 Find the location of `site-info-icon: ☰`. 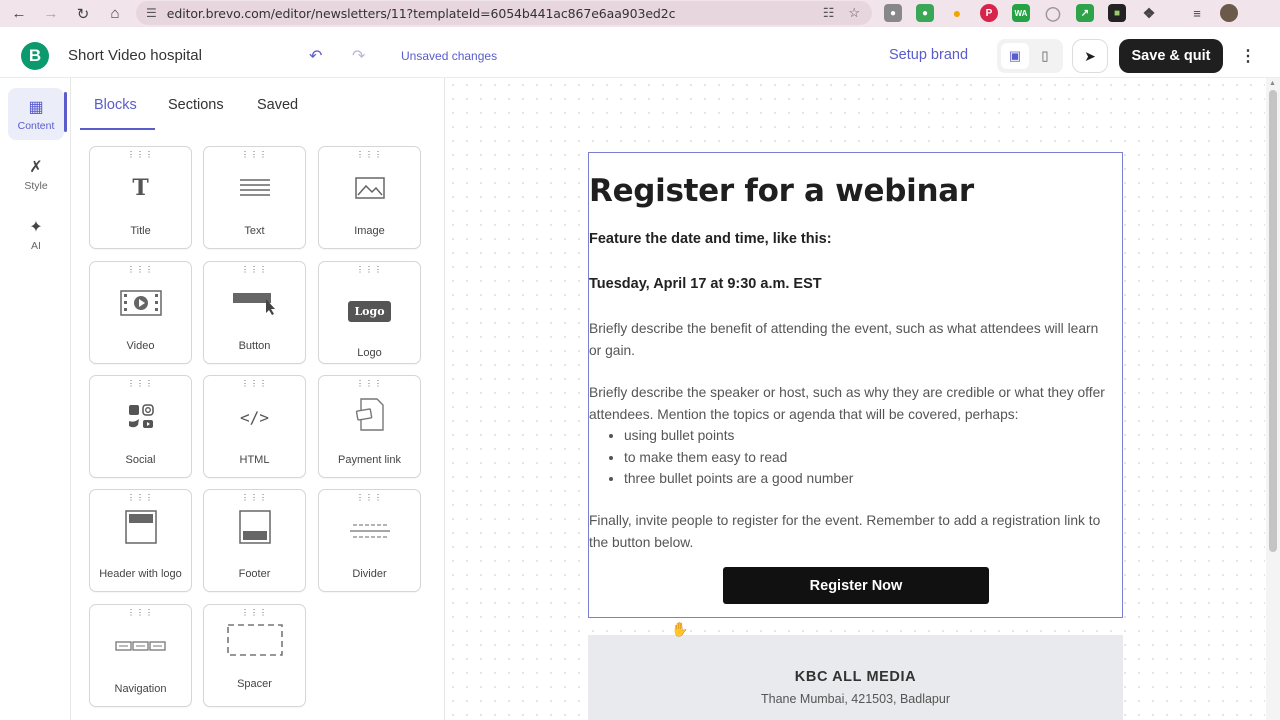

site-info-icon: ☰ is located at coordinates (151, 13).